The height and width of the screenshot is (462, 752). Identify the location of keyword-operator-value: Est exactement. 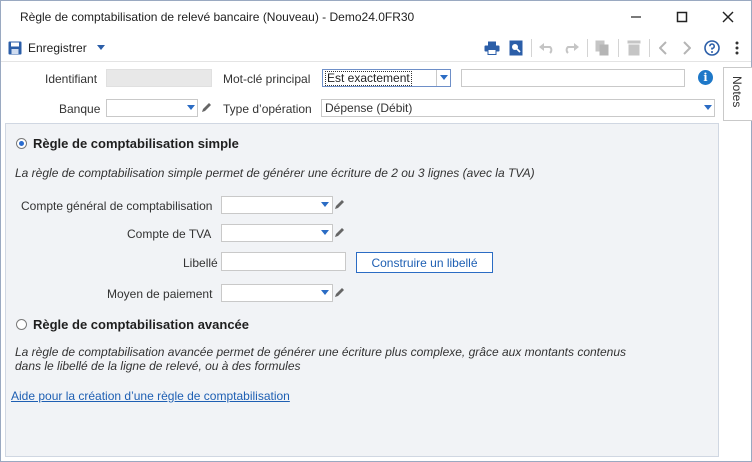
(368, 78).